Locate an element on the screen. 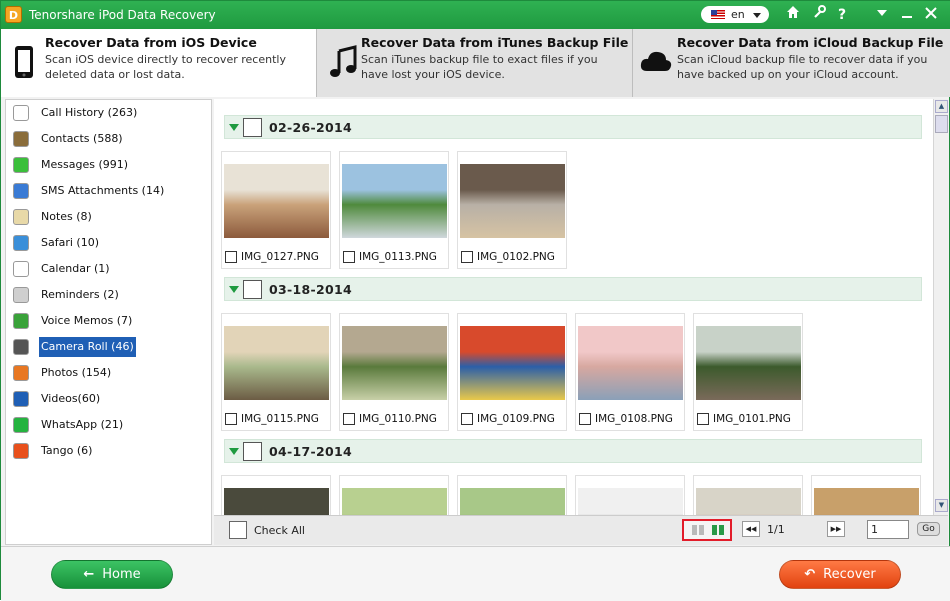  go-button: Go is located at coordinates (928, 529).